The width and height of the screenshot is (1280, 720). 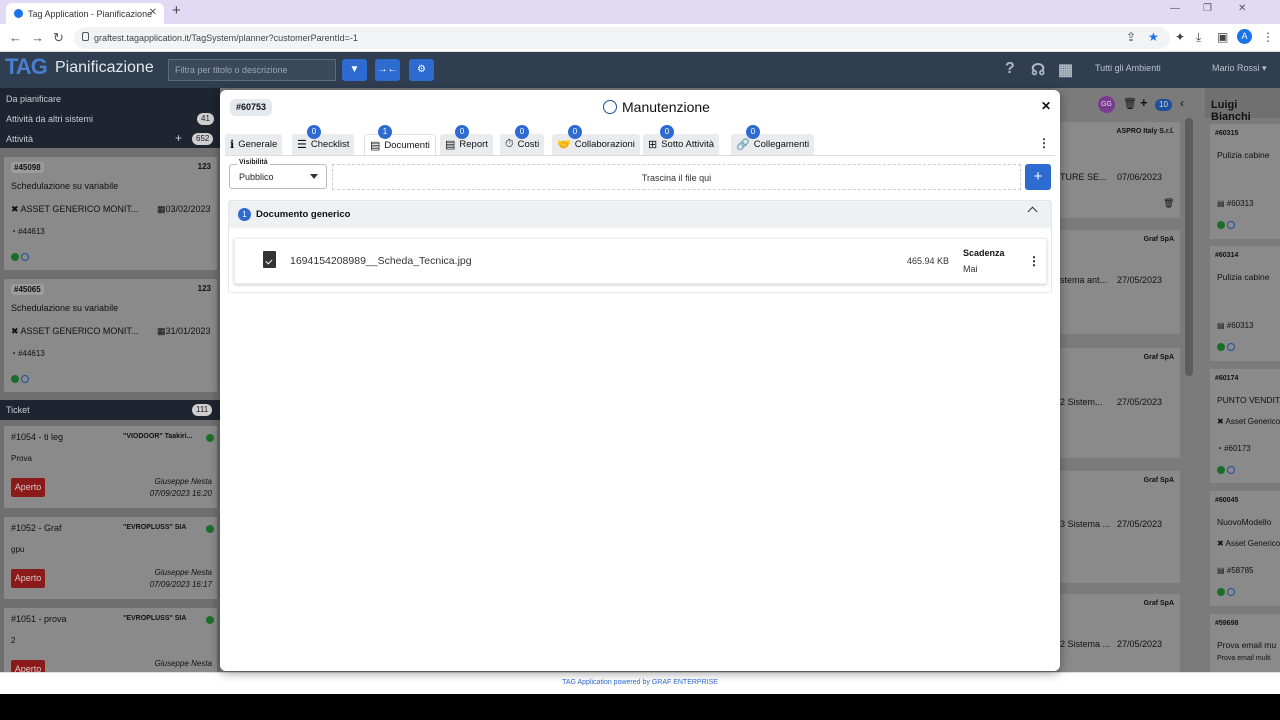 What do you see at coordinates (1227, 378) in the screenshot?
I see `bg-card-id: #60174` at bounding box center [1227, 378].